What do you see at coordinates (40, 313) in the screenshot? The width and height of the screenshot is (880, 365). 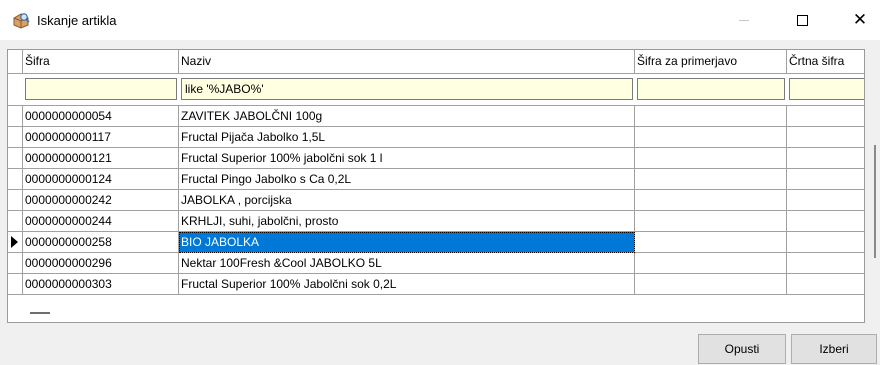 I see `grid-footer-handle` at bounding box center [40, 313].